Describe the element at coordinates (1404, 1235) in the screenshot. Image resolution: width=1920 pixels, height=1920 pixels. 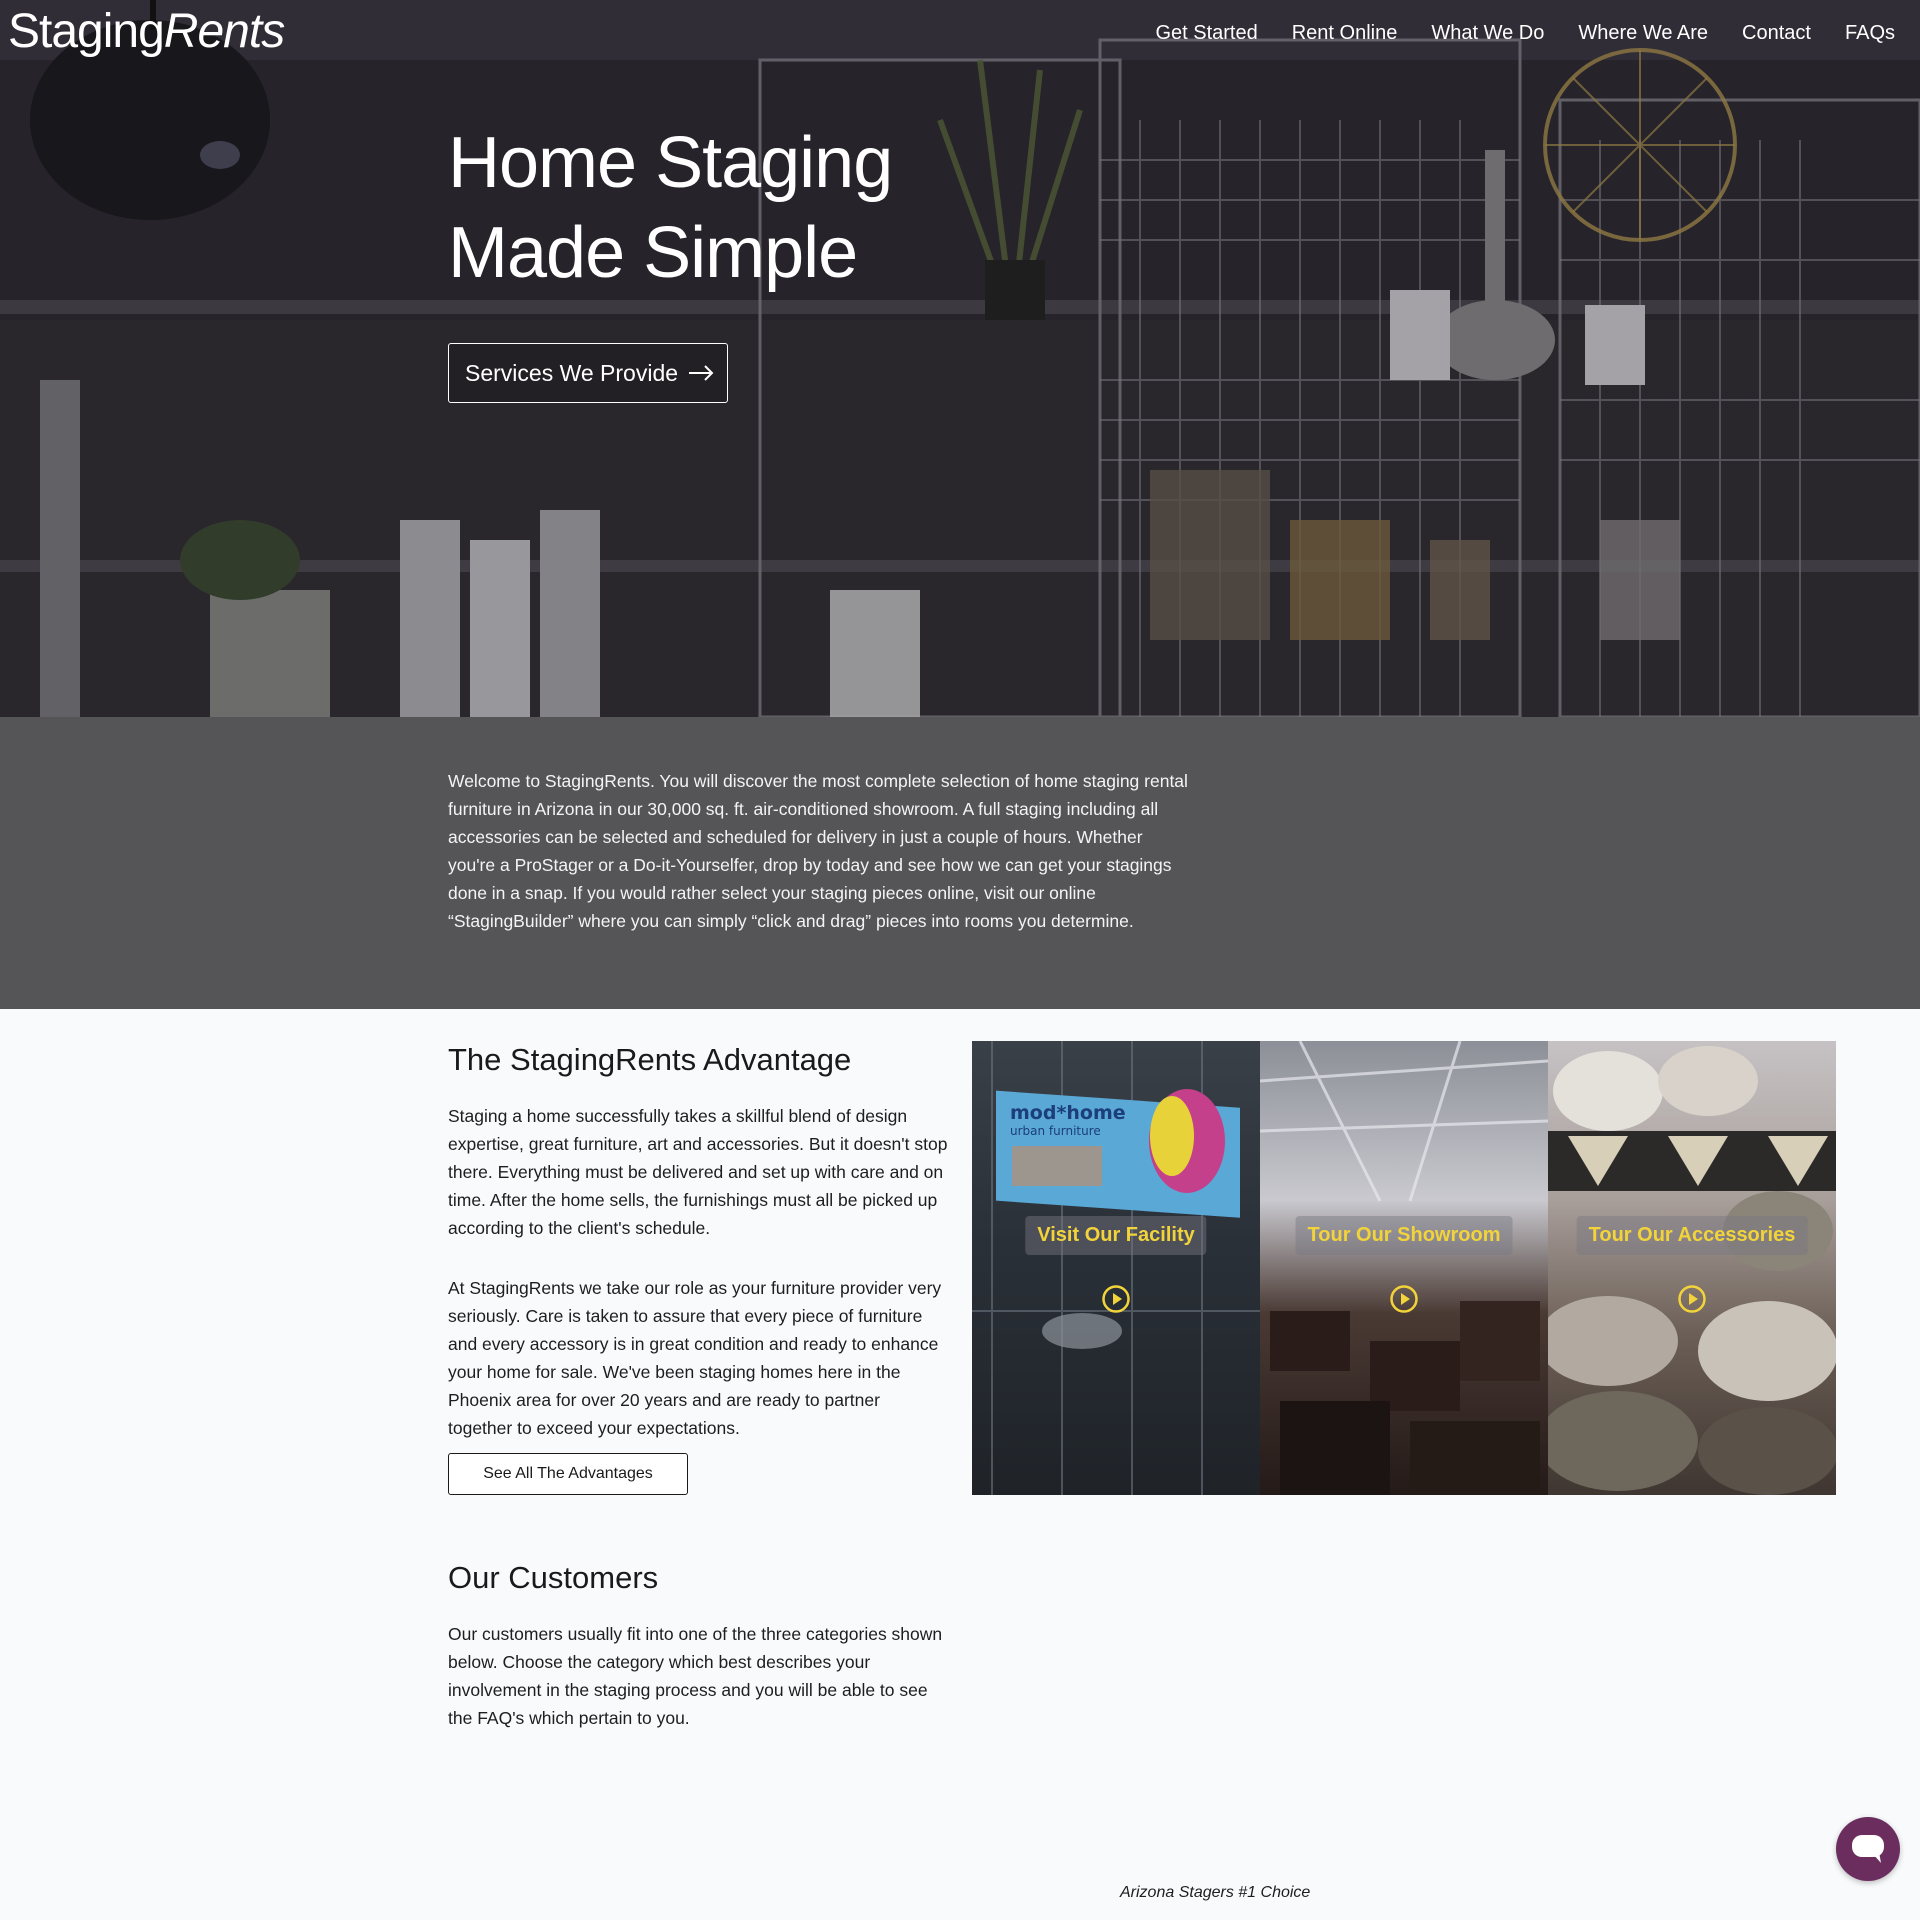
I see `tile-label-showroom: Tour Our Showroom` at that location.